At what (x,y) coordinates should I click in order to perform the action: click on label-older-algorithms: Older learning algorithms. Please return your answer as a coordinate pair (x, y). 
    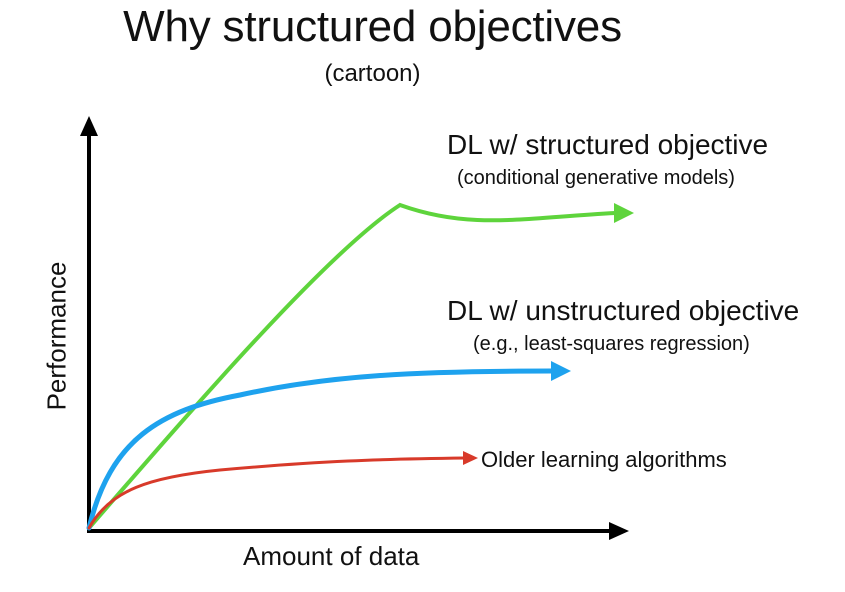
    Looking at the image, I should click on (604, 459).